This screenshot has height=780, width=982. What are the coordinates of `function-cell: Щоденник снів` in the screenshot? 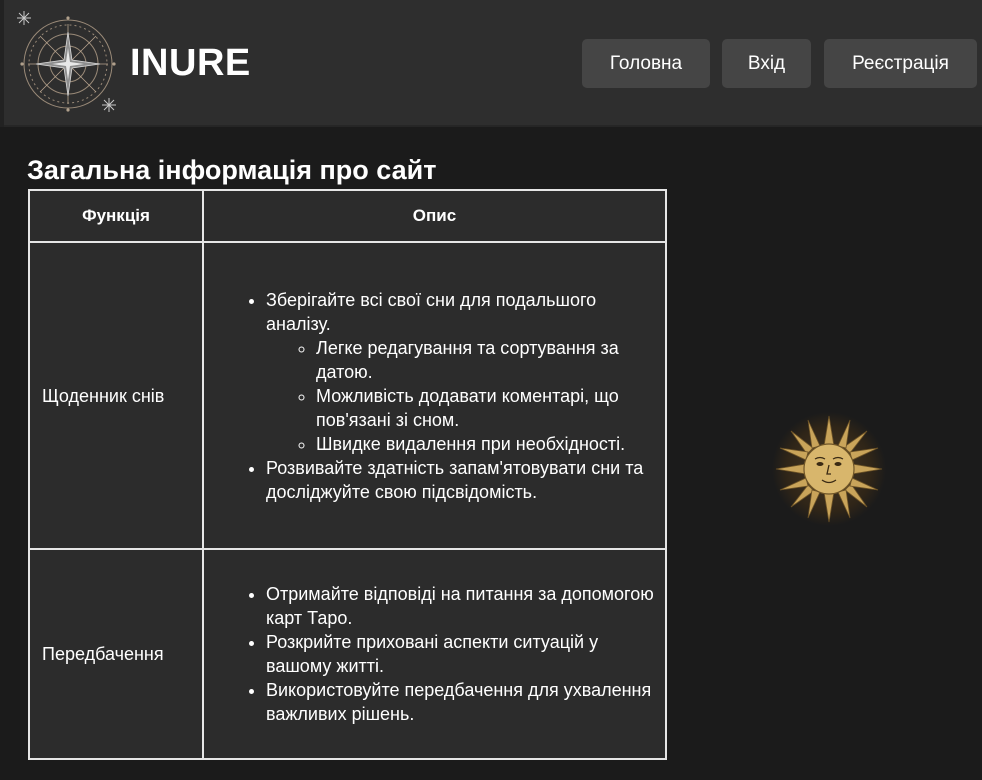 It's located at (116, 395).